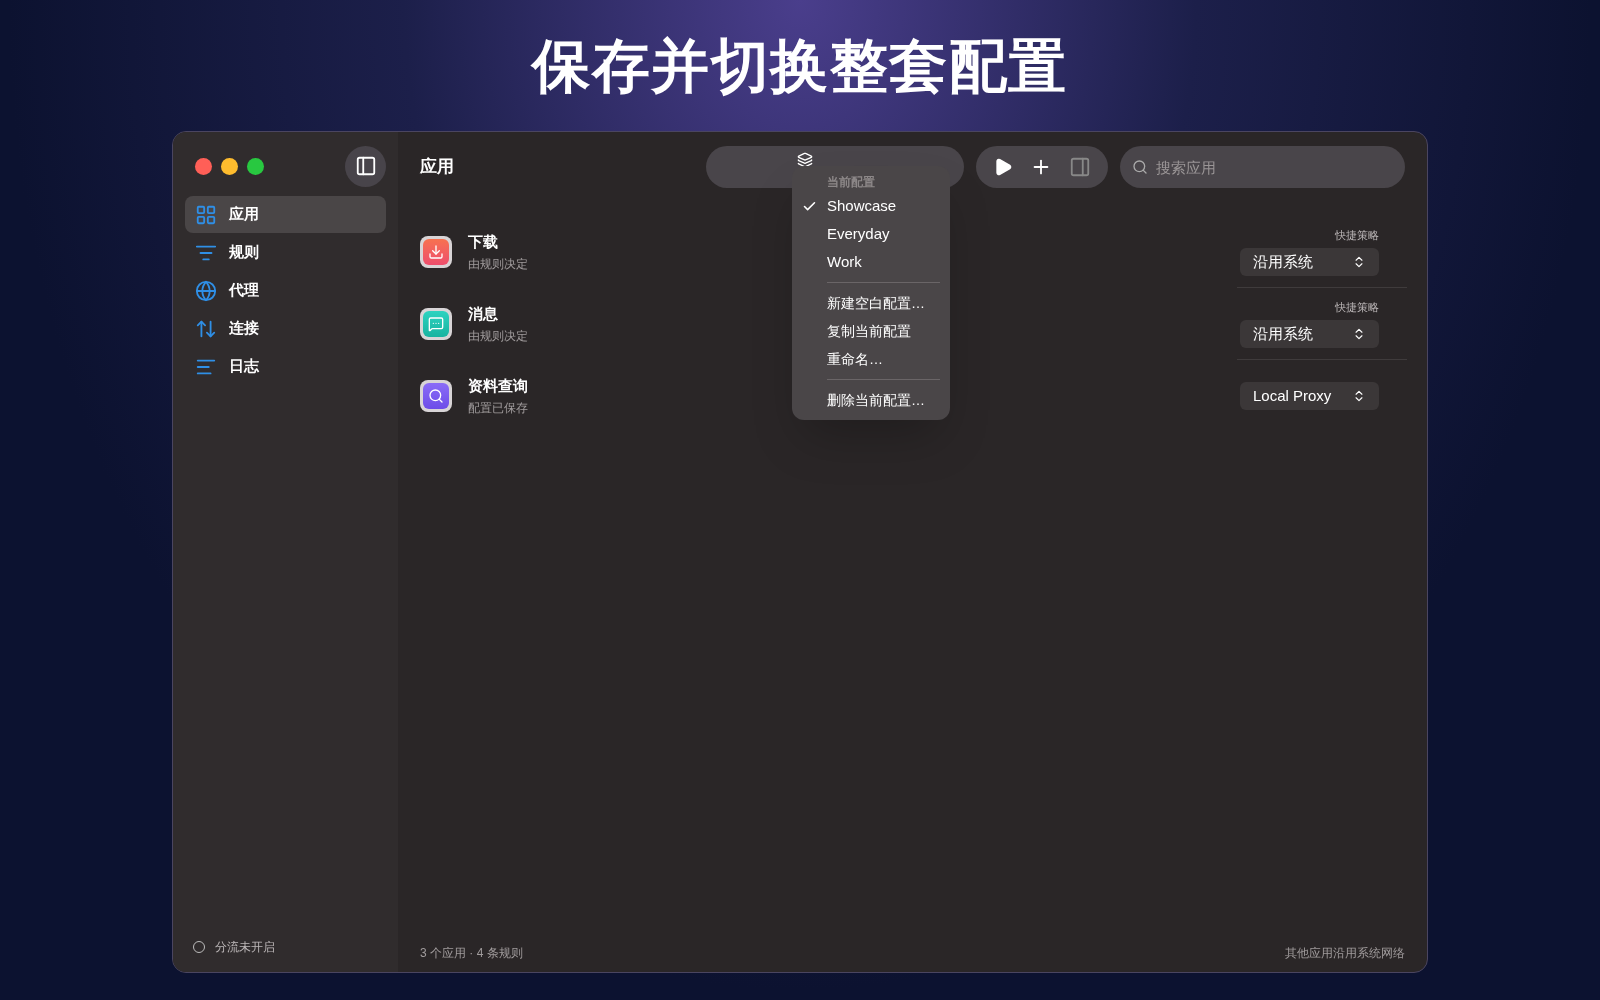 The image size is (1600, 1000). I want to click on footer-summary: 3 个应用 · 4 条规则, so click(471, 953).